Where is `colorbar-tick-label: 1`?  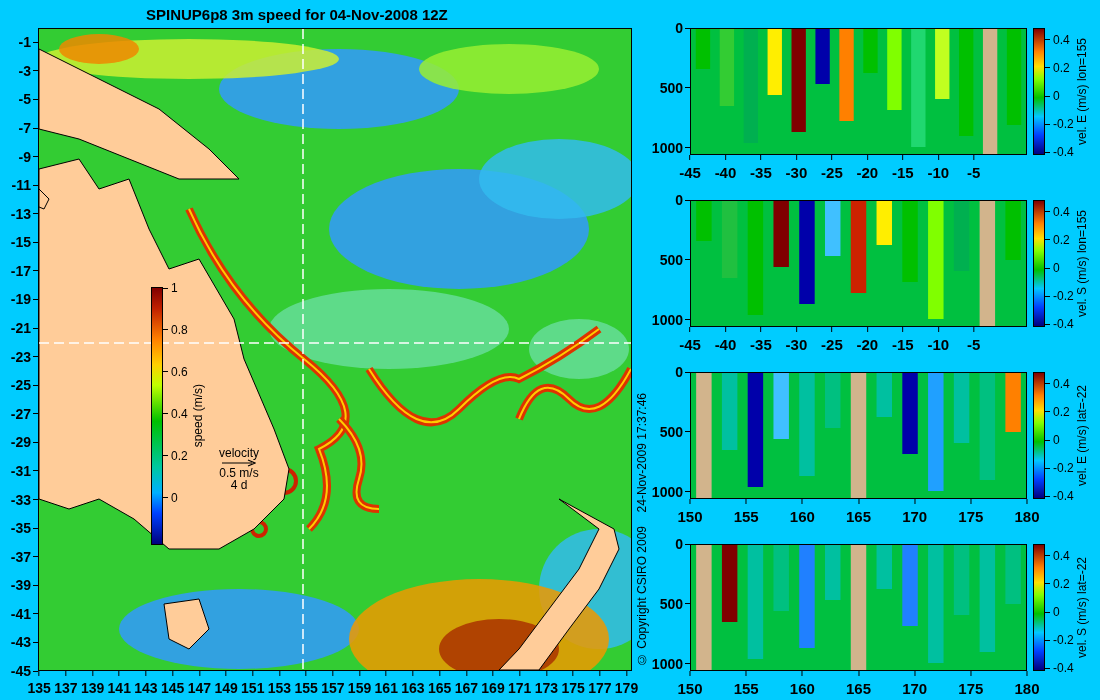
colorbar-tick-label: 1 is located at coordinates (174, 288).